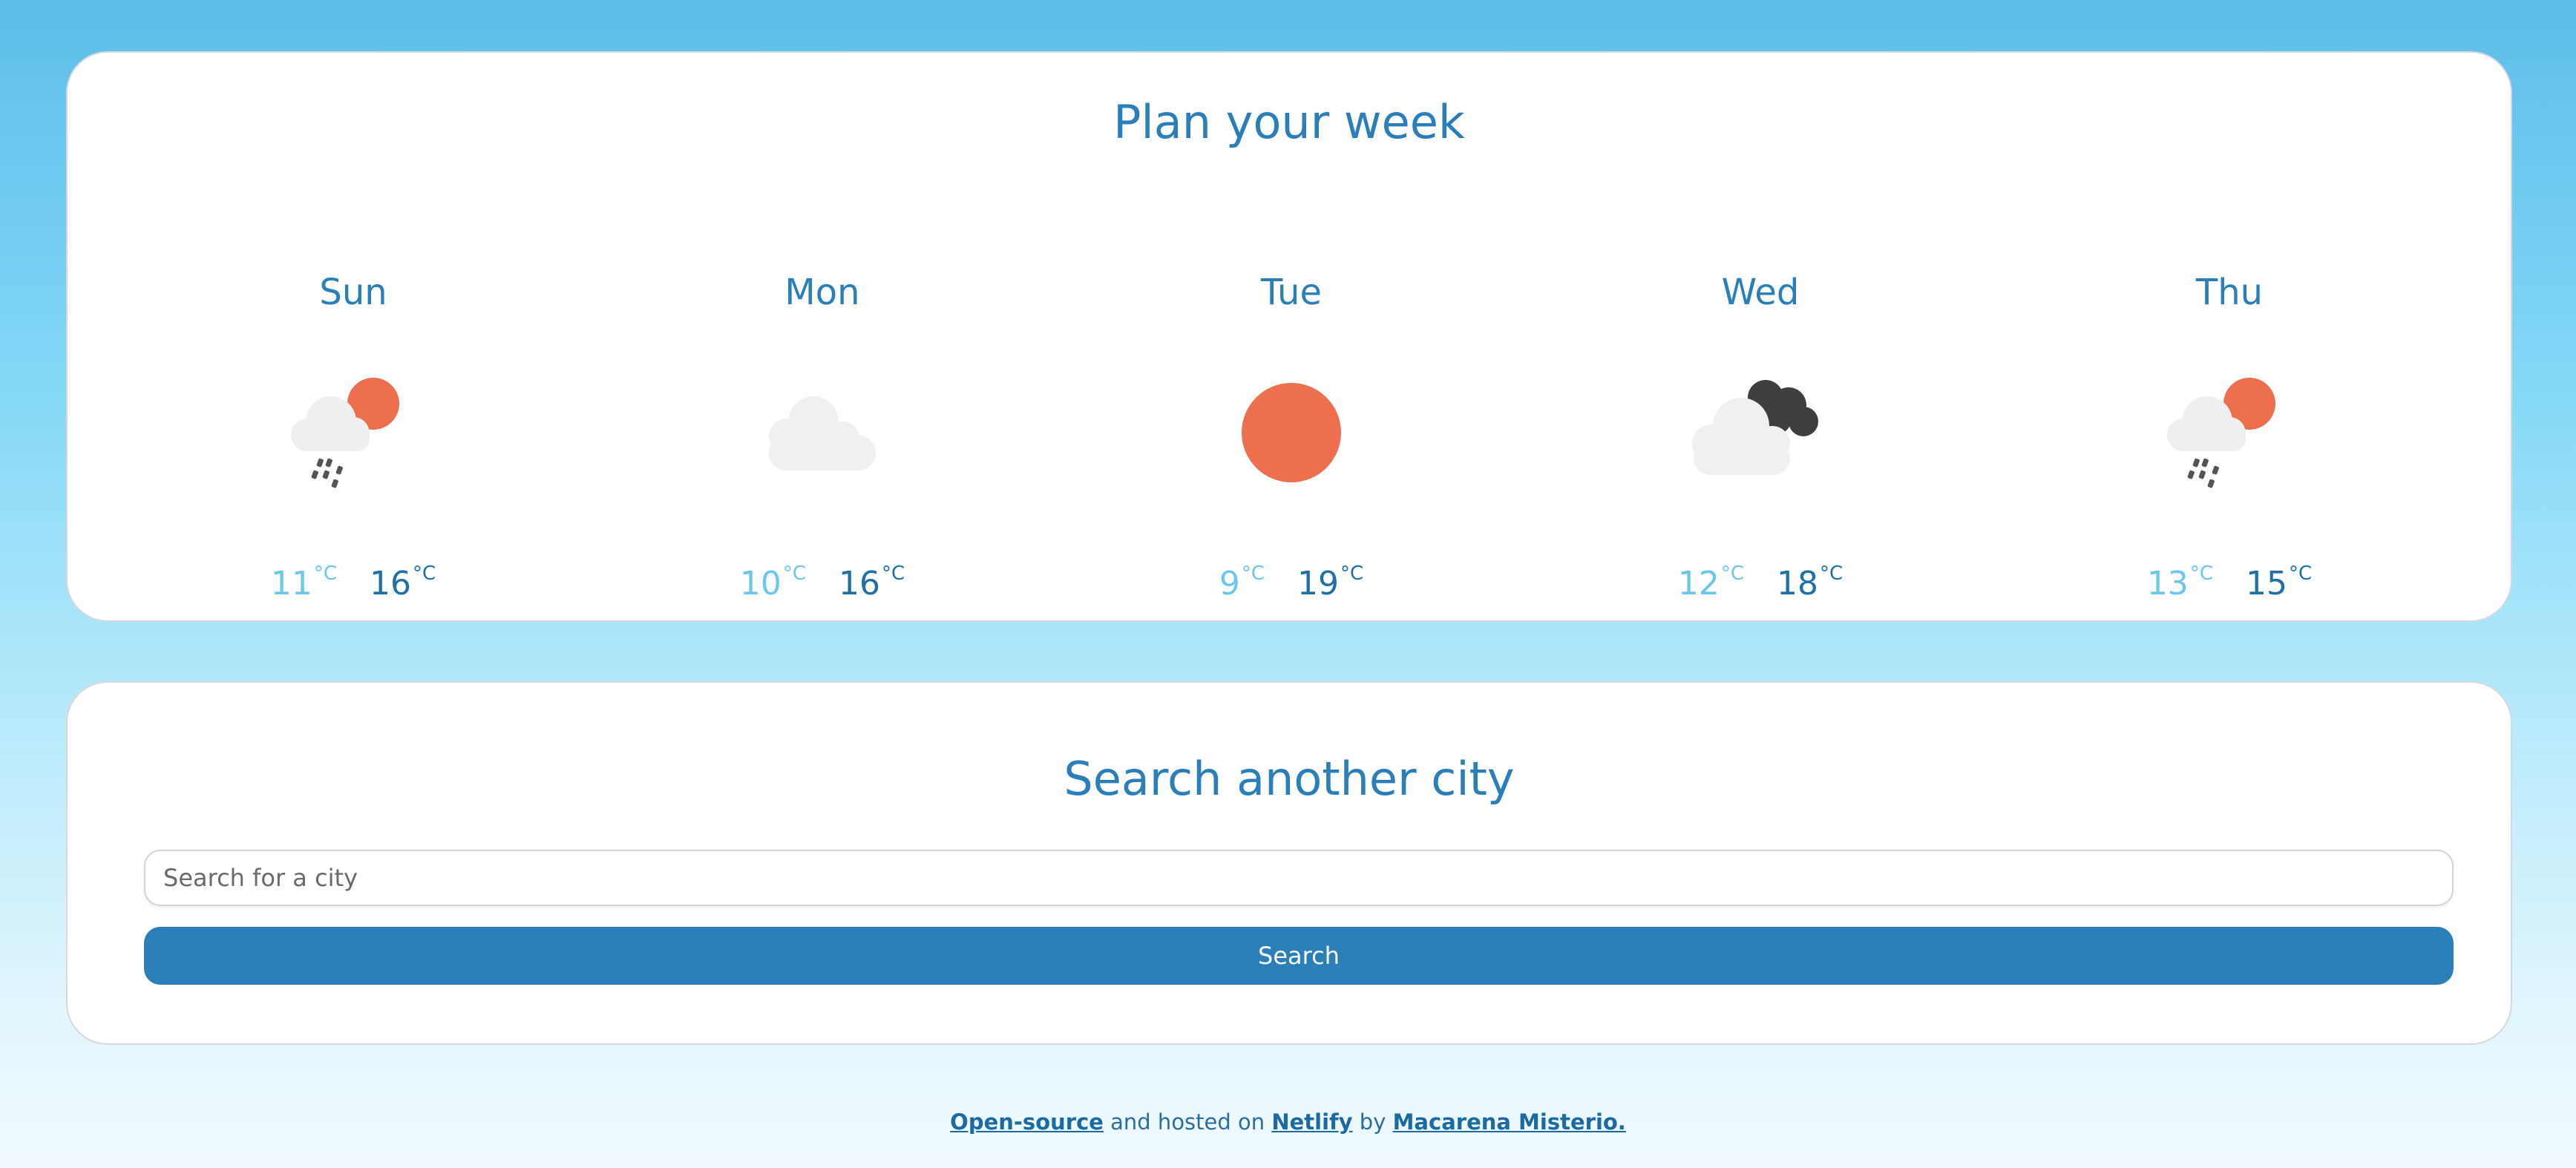 This screenshot has height=1168, width=2576. Describe the element at coordinates (354, 578) in the screenshot. I see `temperature-range: 11°C 16°C` at that location.